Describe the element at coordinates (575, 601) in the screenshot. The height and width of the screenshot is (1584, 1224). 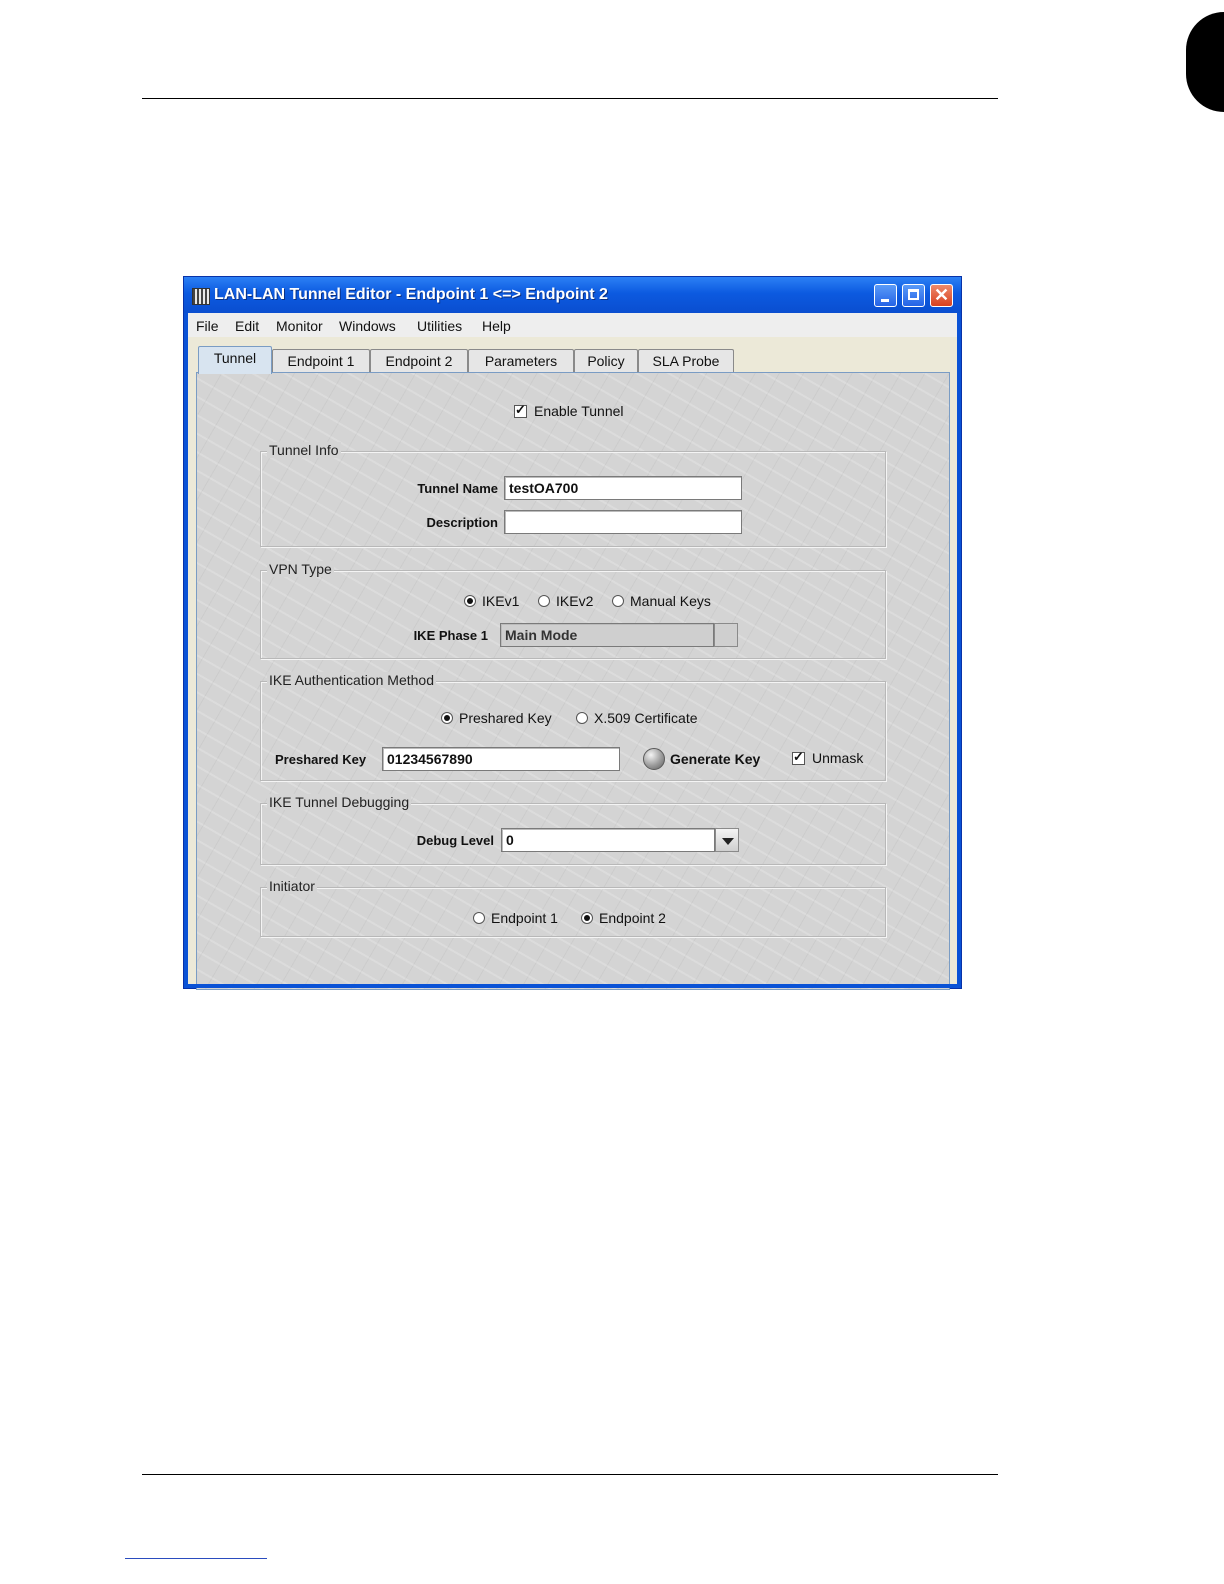
I see `ikev2-label: IKEv2` at that location.